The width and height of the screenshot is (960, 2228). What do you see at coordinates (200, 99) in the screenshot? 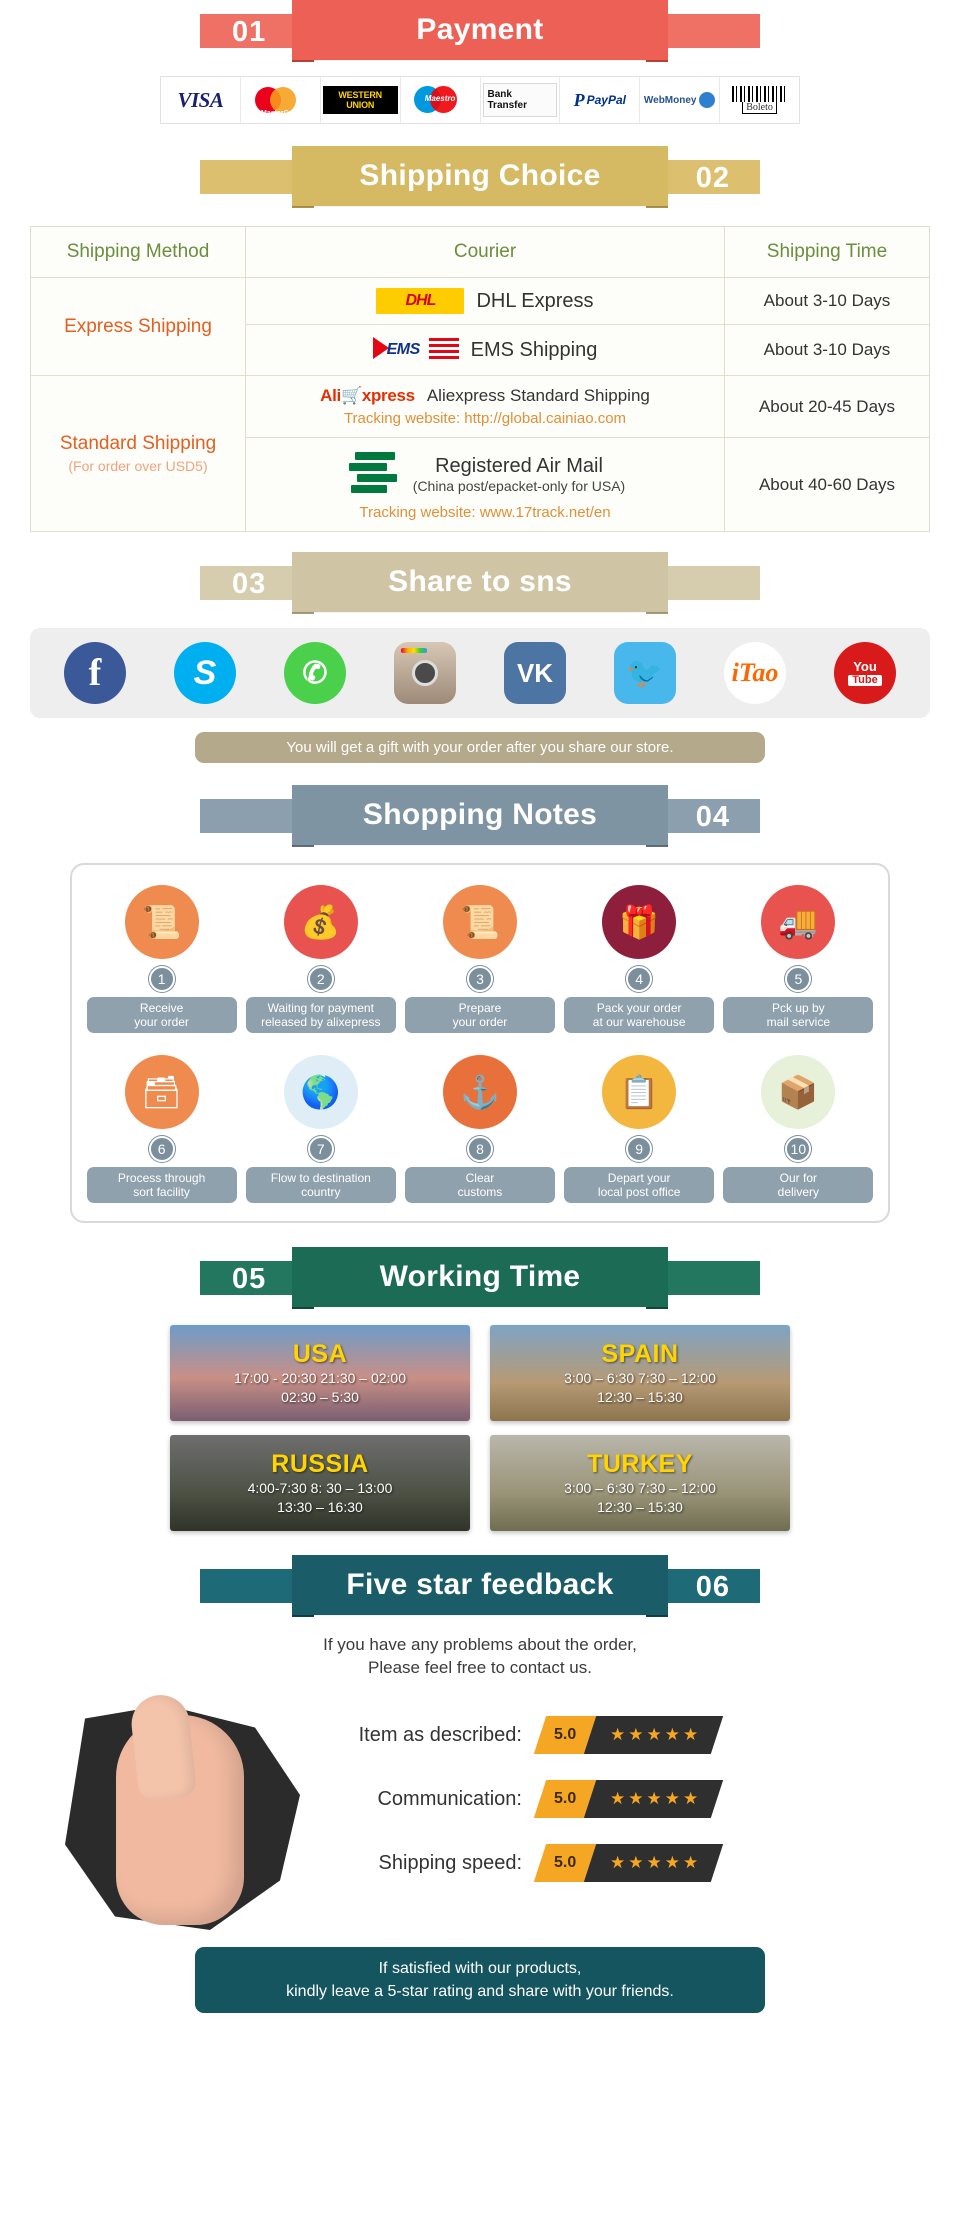
I see `visa-icon: VISA` at bounding box center [200, 99].